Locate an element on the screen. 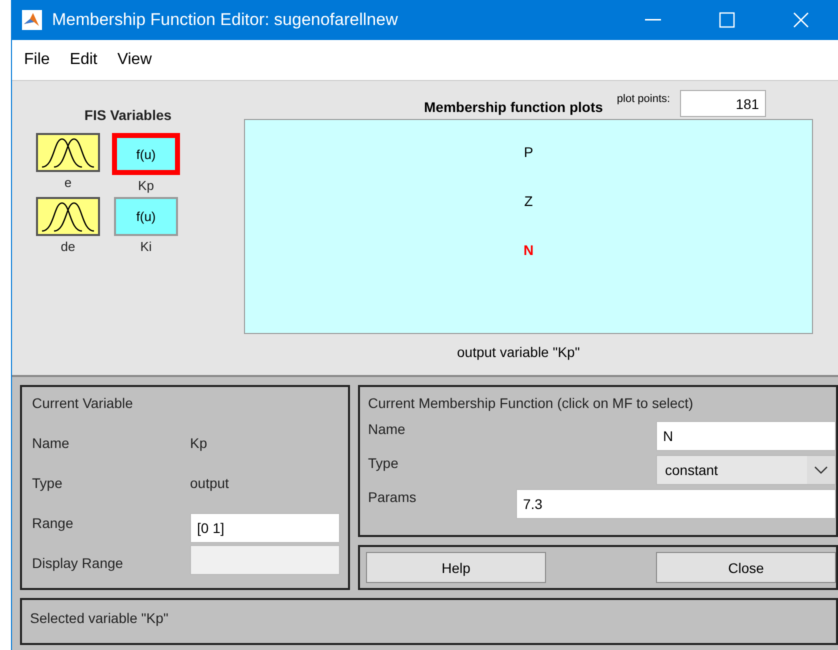  field-label: Display Range is located at coordinates (78, 563).